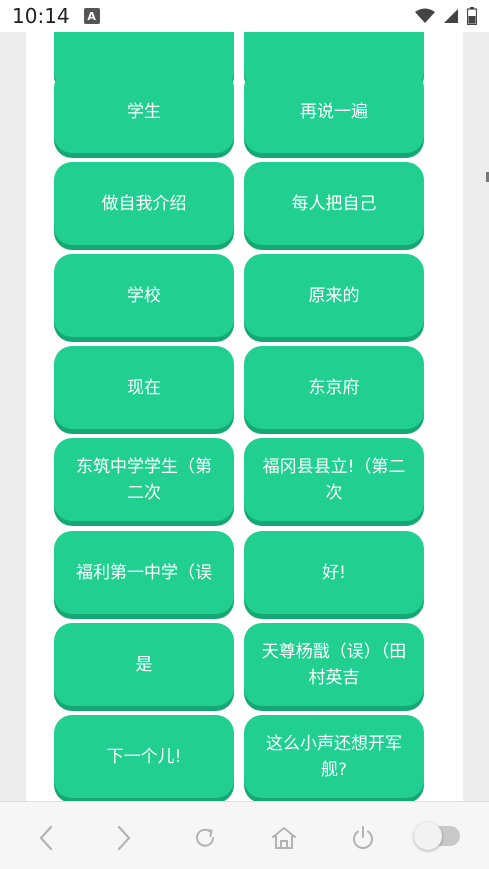 Image resolution: width=489 pixels, height=869 pixels. I want to click on power-button, so click(363, 838).